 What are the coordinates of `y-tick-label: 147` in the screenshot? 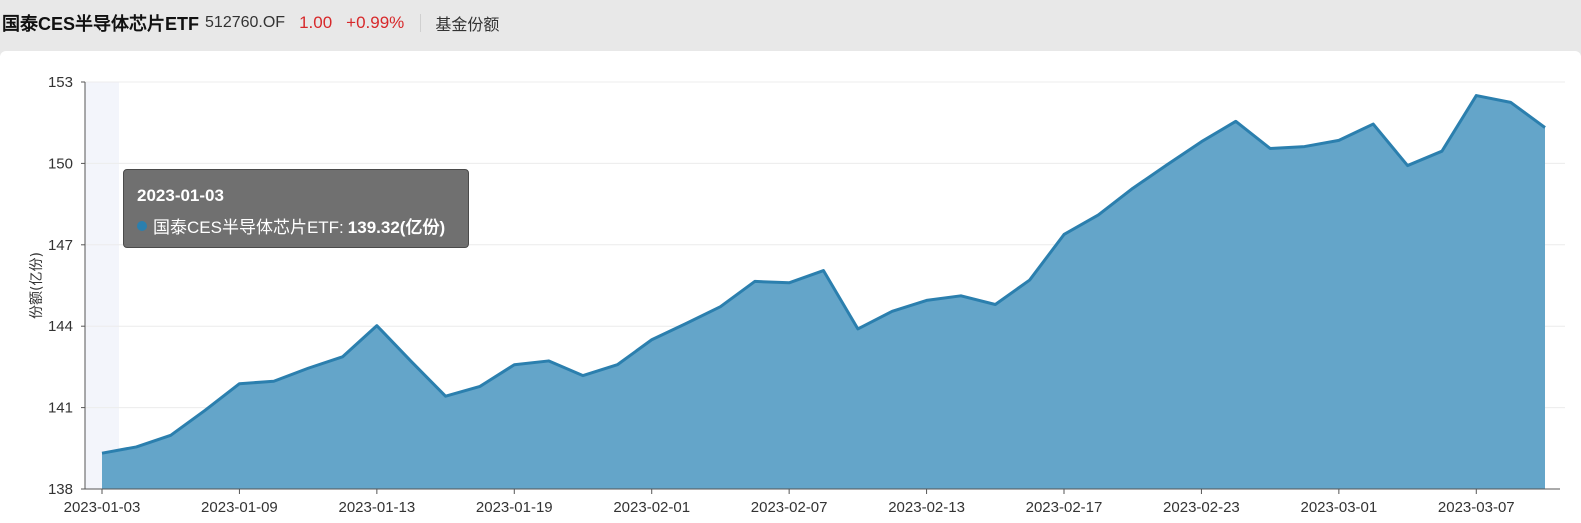 It's located at (60, 245).